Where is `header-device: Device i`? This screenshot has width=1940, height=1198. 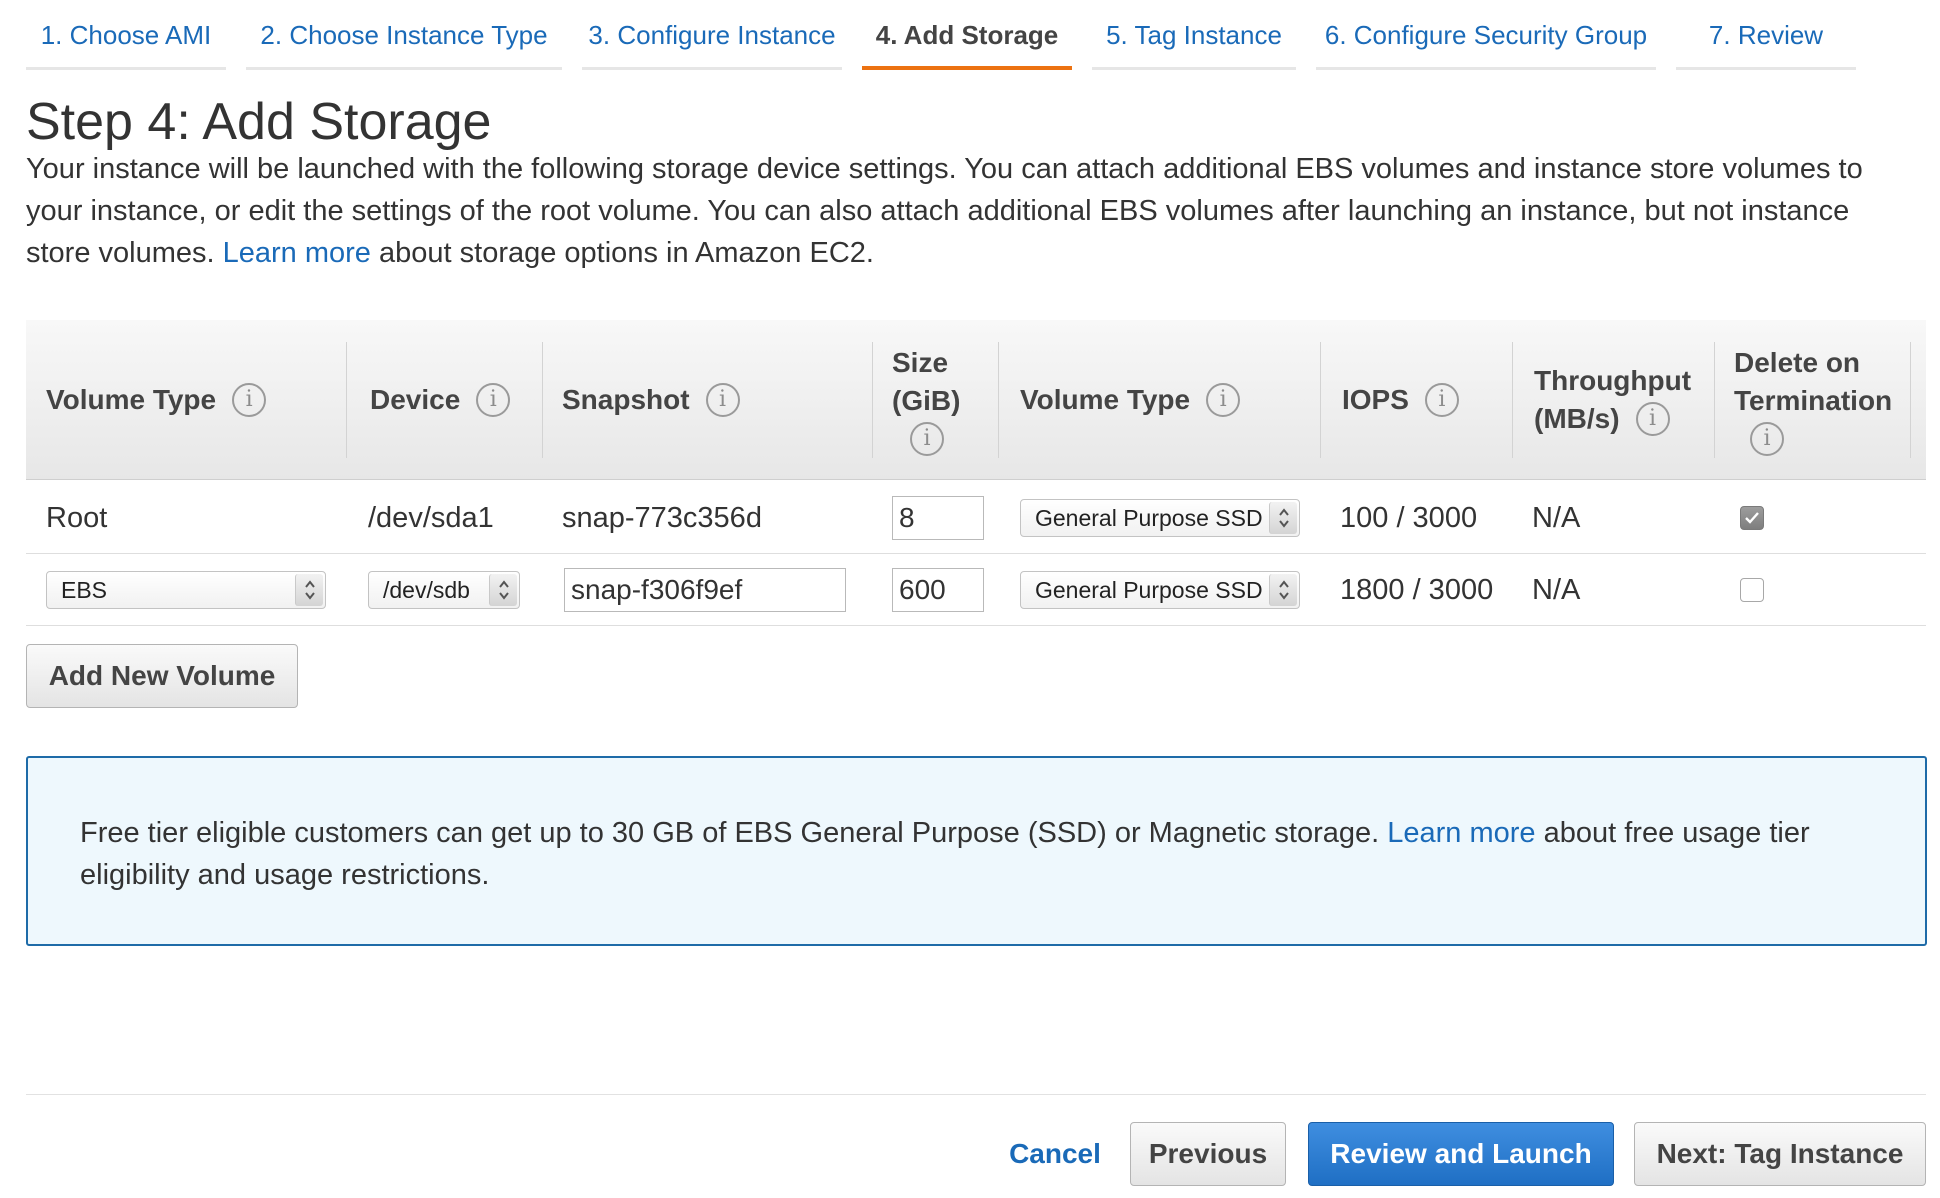 header-device: Device i is located at coordinates (456, 400).